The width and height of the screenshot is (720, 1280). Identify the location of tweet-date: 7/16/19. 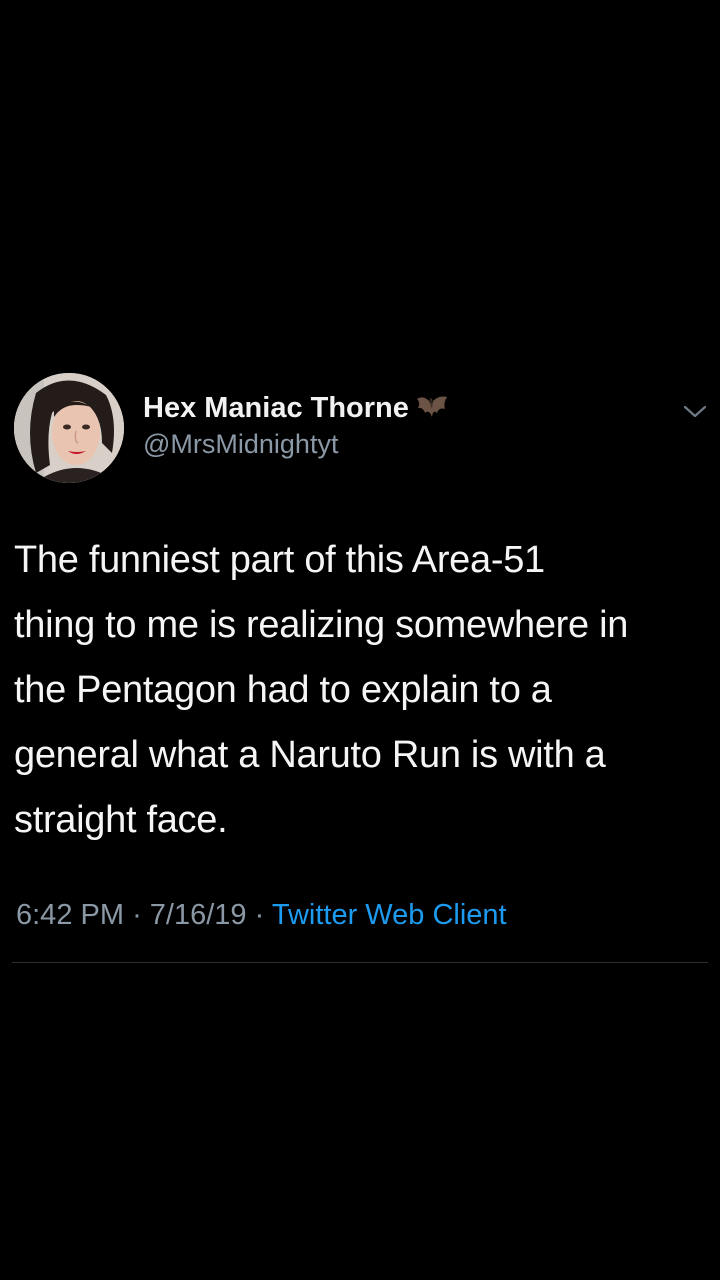
(198, 915).